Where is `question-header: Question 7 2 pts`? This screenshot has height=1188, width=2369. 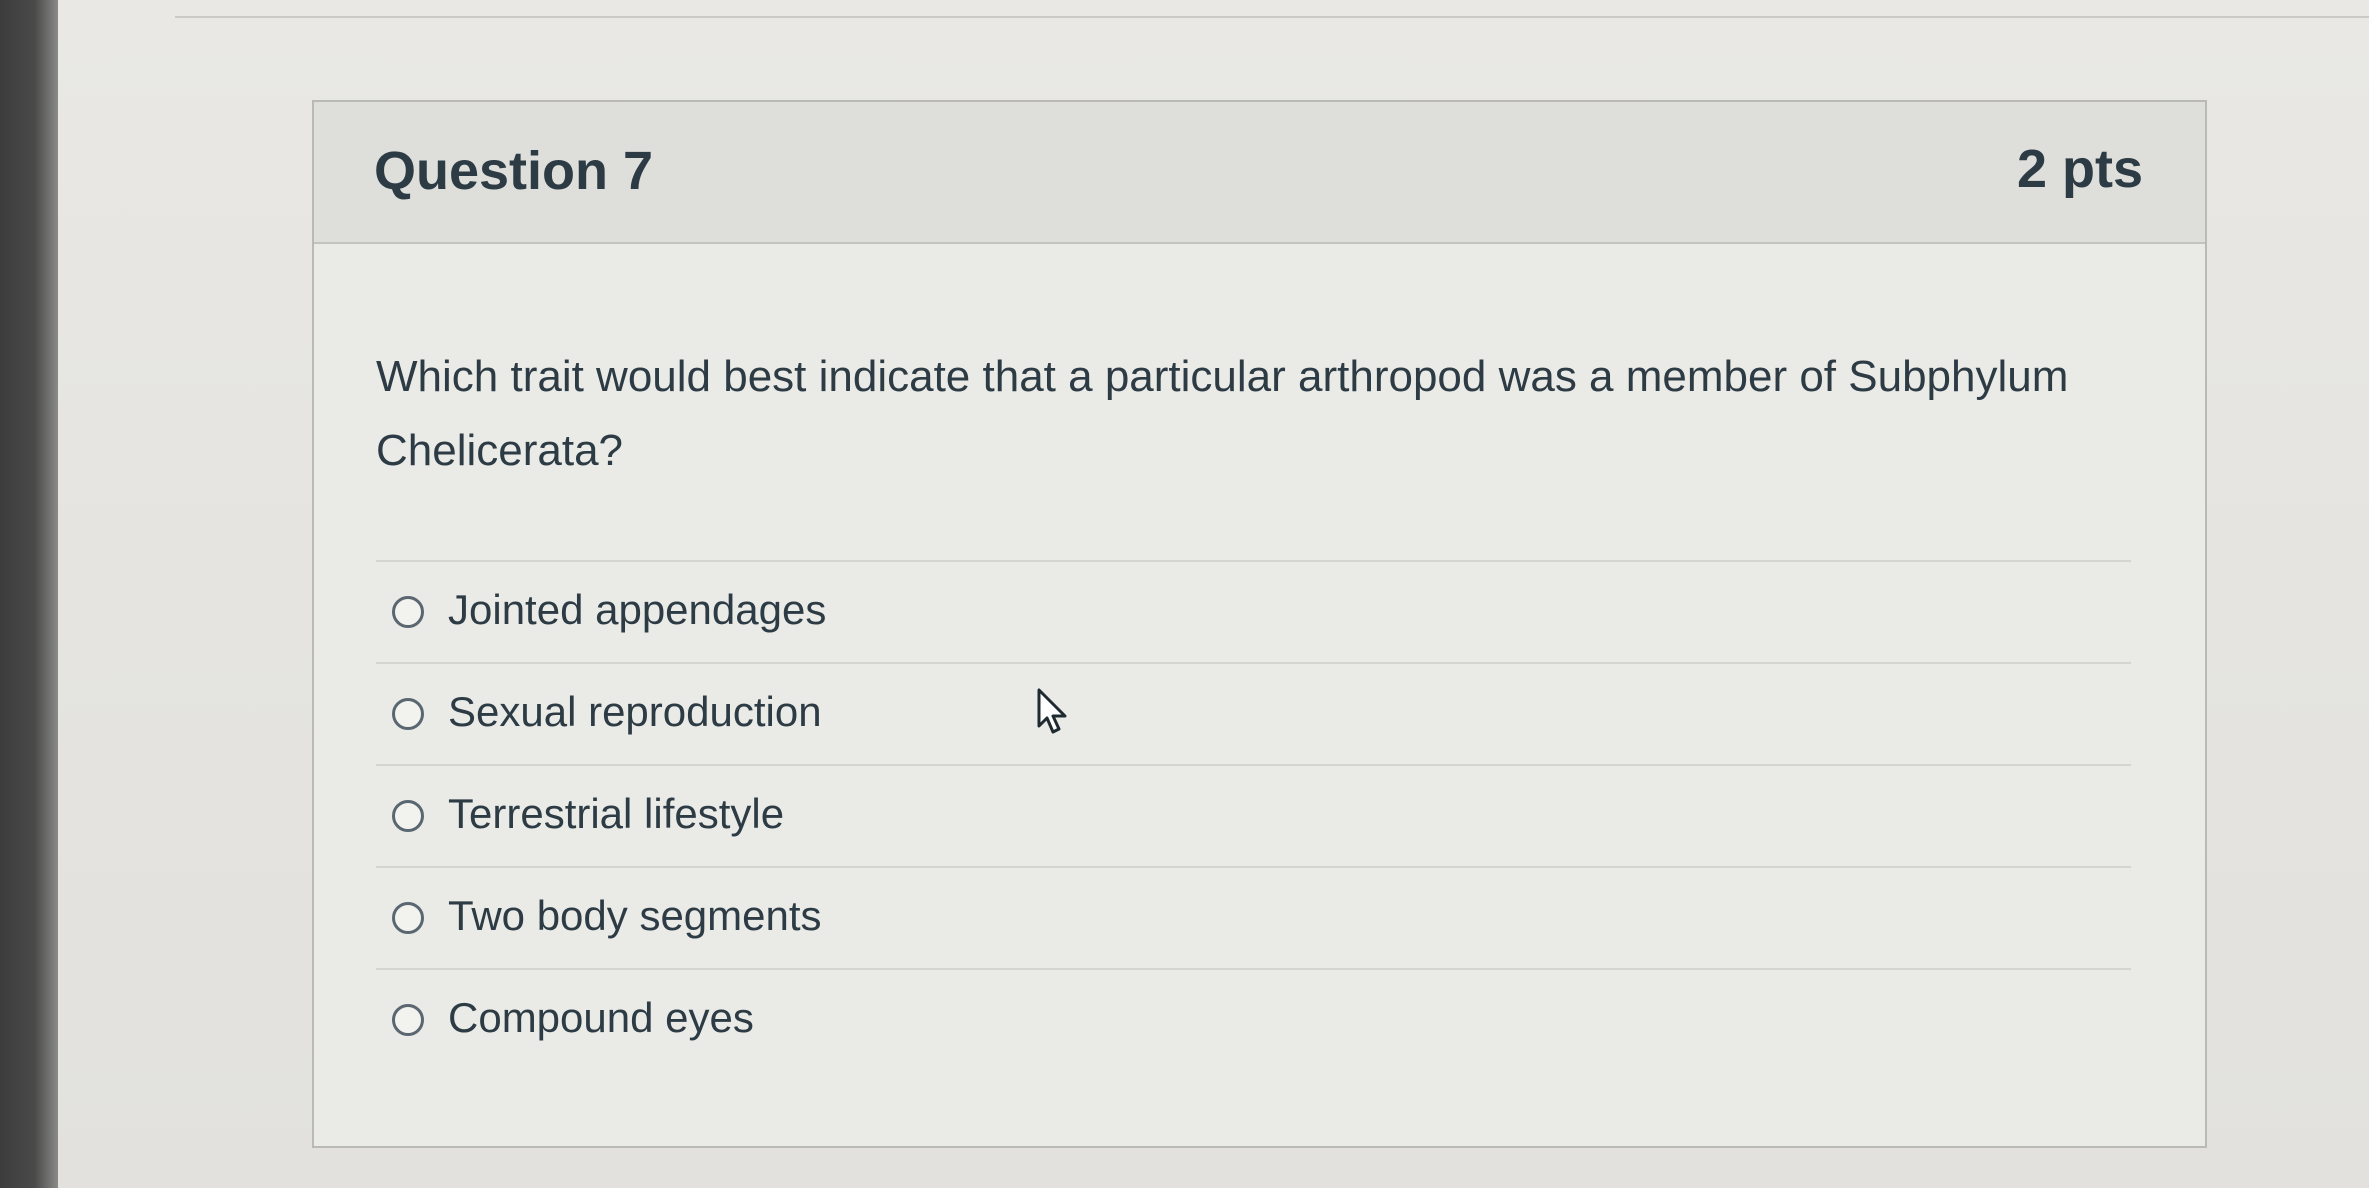 question-header: Question 7 2 pts is located at coordinates (1259, 173).